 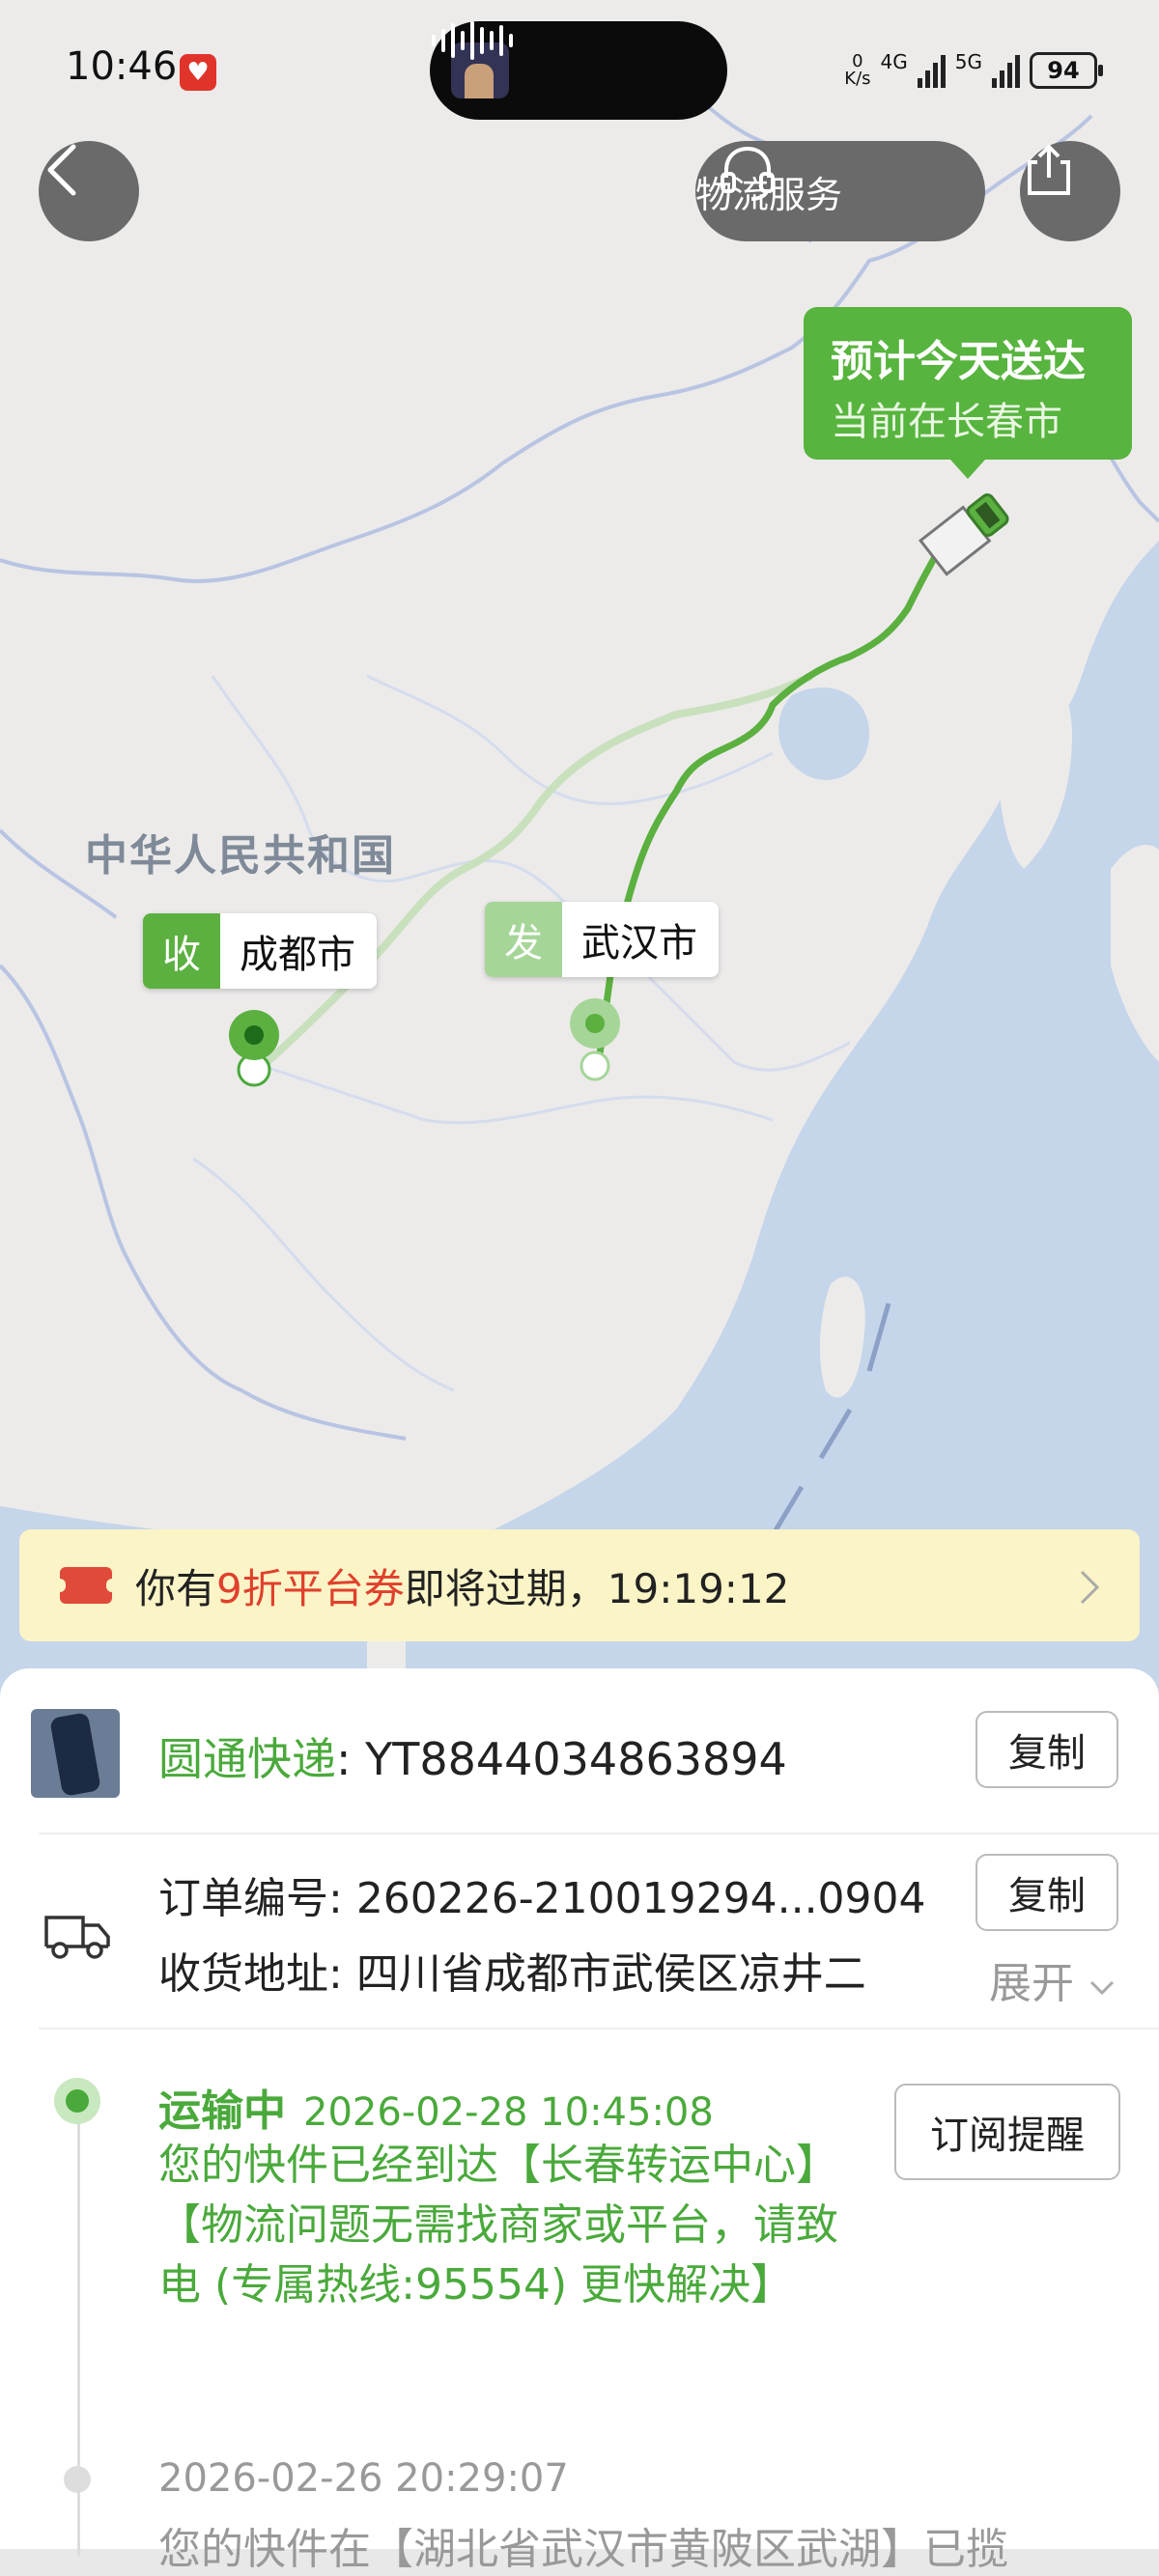 I want to click on dynamic-island, so click(x=579, y=71).